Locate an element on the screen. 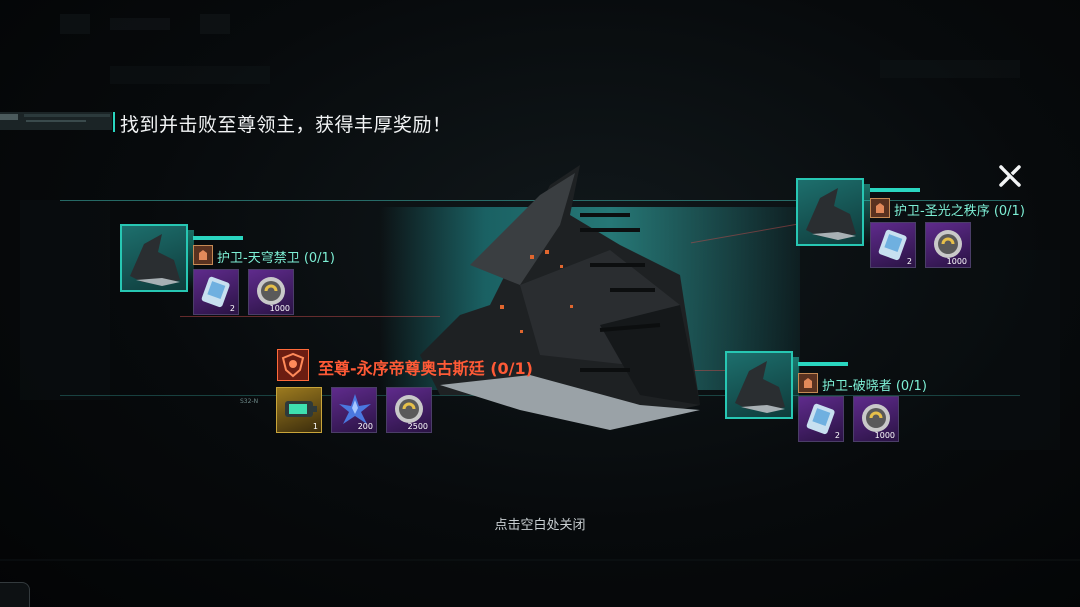  close-icon is located at coordinates (1010, 176).